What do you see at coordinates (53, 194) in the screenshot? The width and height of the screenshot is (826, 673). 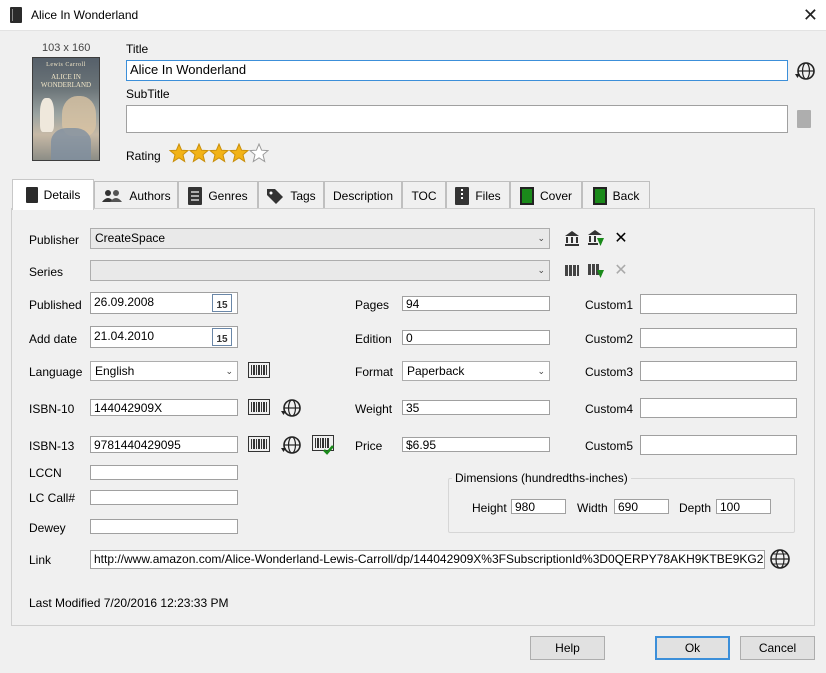 I see `tab-details: Details` at bounding box center [53, 194].